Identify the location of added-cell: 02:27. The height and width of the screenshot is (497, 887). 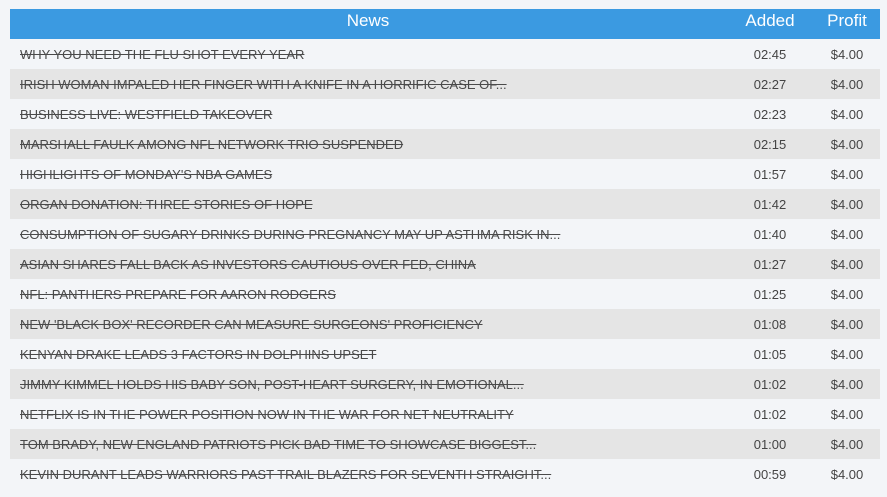
(770, 84).